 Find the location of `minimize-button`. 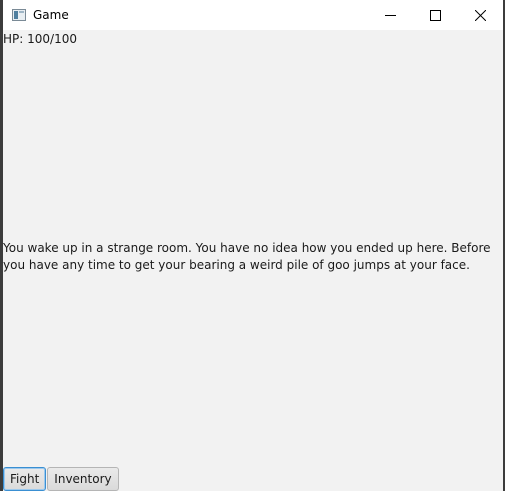

minimize-button is located at coordinates (390, 15).